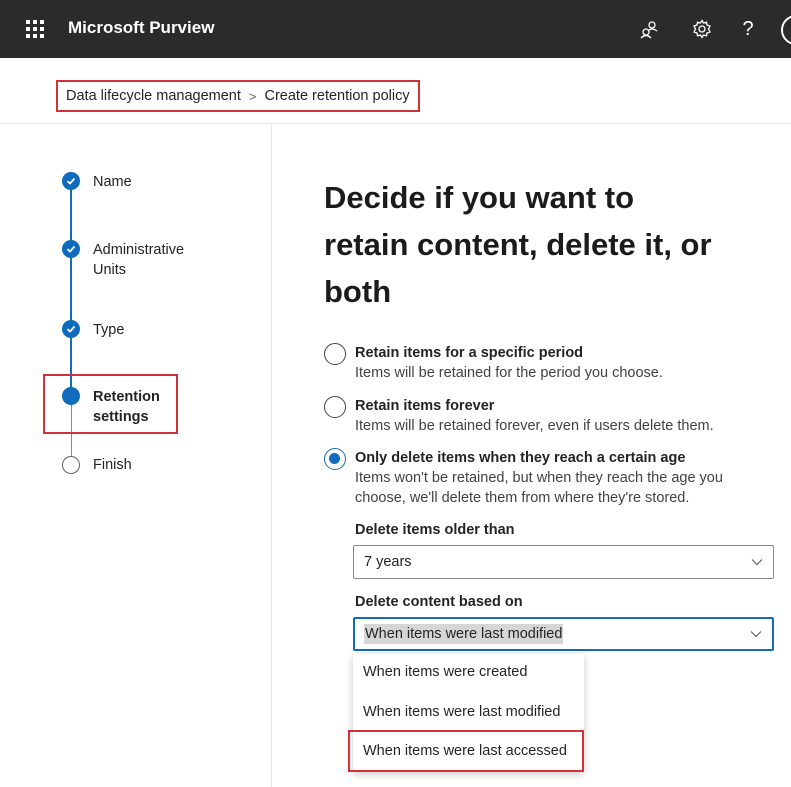 This screenshot has height=787, width=791. Describe the element at coordinates (335, 407) in the screenshot. I see `radio-retain-forever` at that location.